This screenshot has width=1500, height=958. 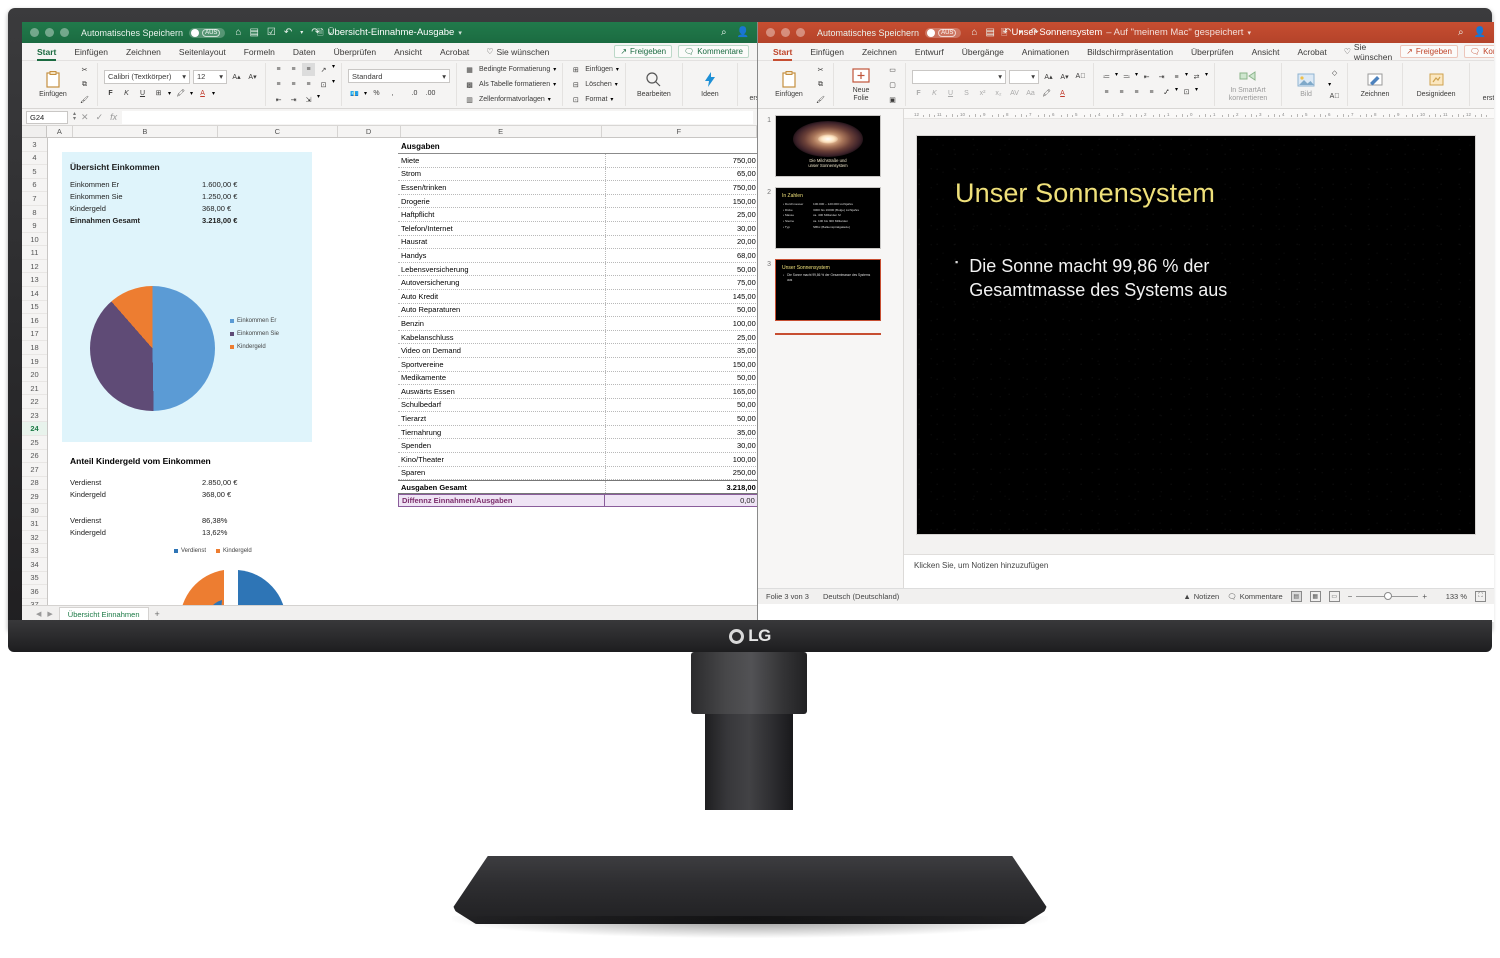 What do you see at coordinates (782, 52) in the screenshot?
I see `ppt-tab-start: Start` at bounding box center [782, 52].